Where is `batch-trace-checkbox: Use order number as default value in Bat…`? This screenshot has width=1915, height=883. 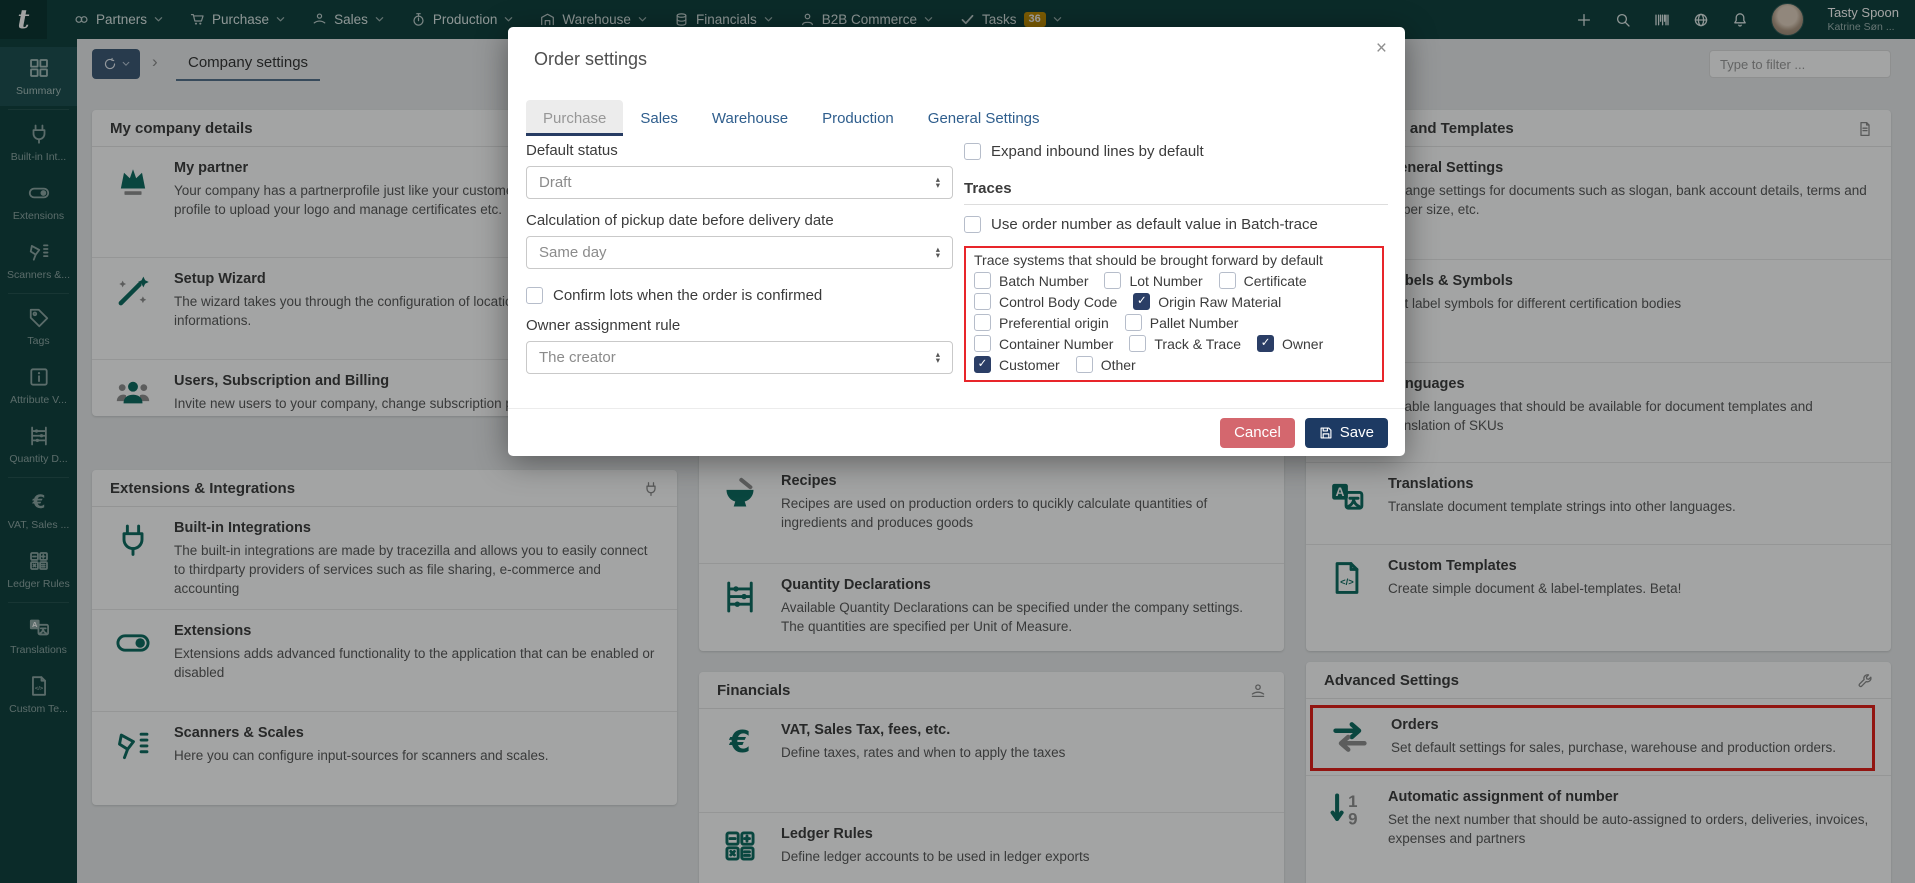 batch-trace-checkbox: Use order number as default value in Bat… is located at coordinates (1176, 224).